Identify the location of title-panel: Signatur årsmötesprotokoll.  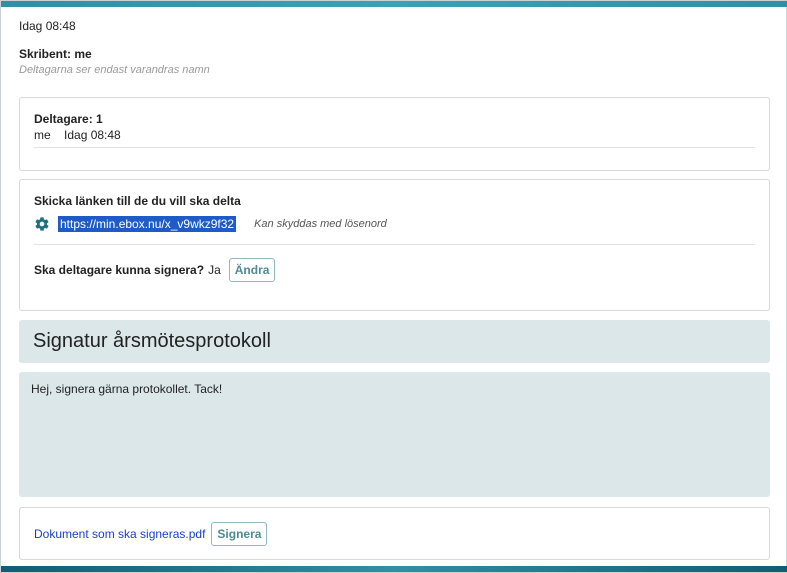
(394, 341).